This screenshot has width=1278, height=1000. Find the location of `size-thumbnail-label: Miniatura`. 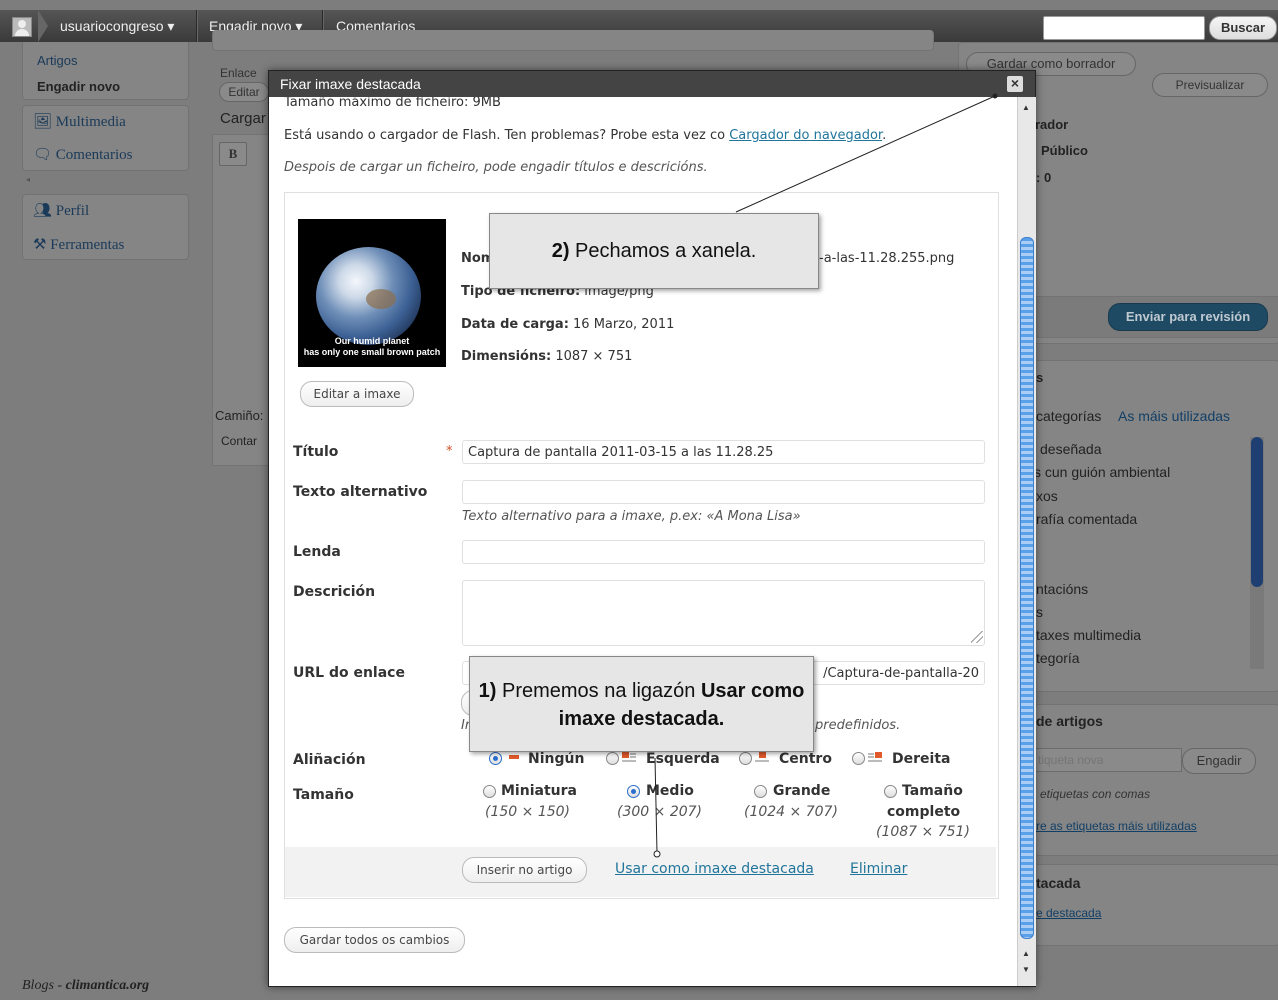

size-thumbnail-label: Miniatura is located at coordinates (539, 791).